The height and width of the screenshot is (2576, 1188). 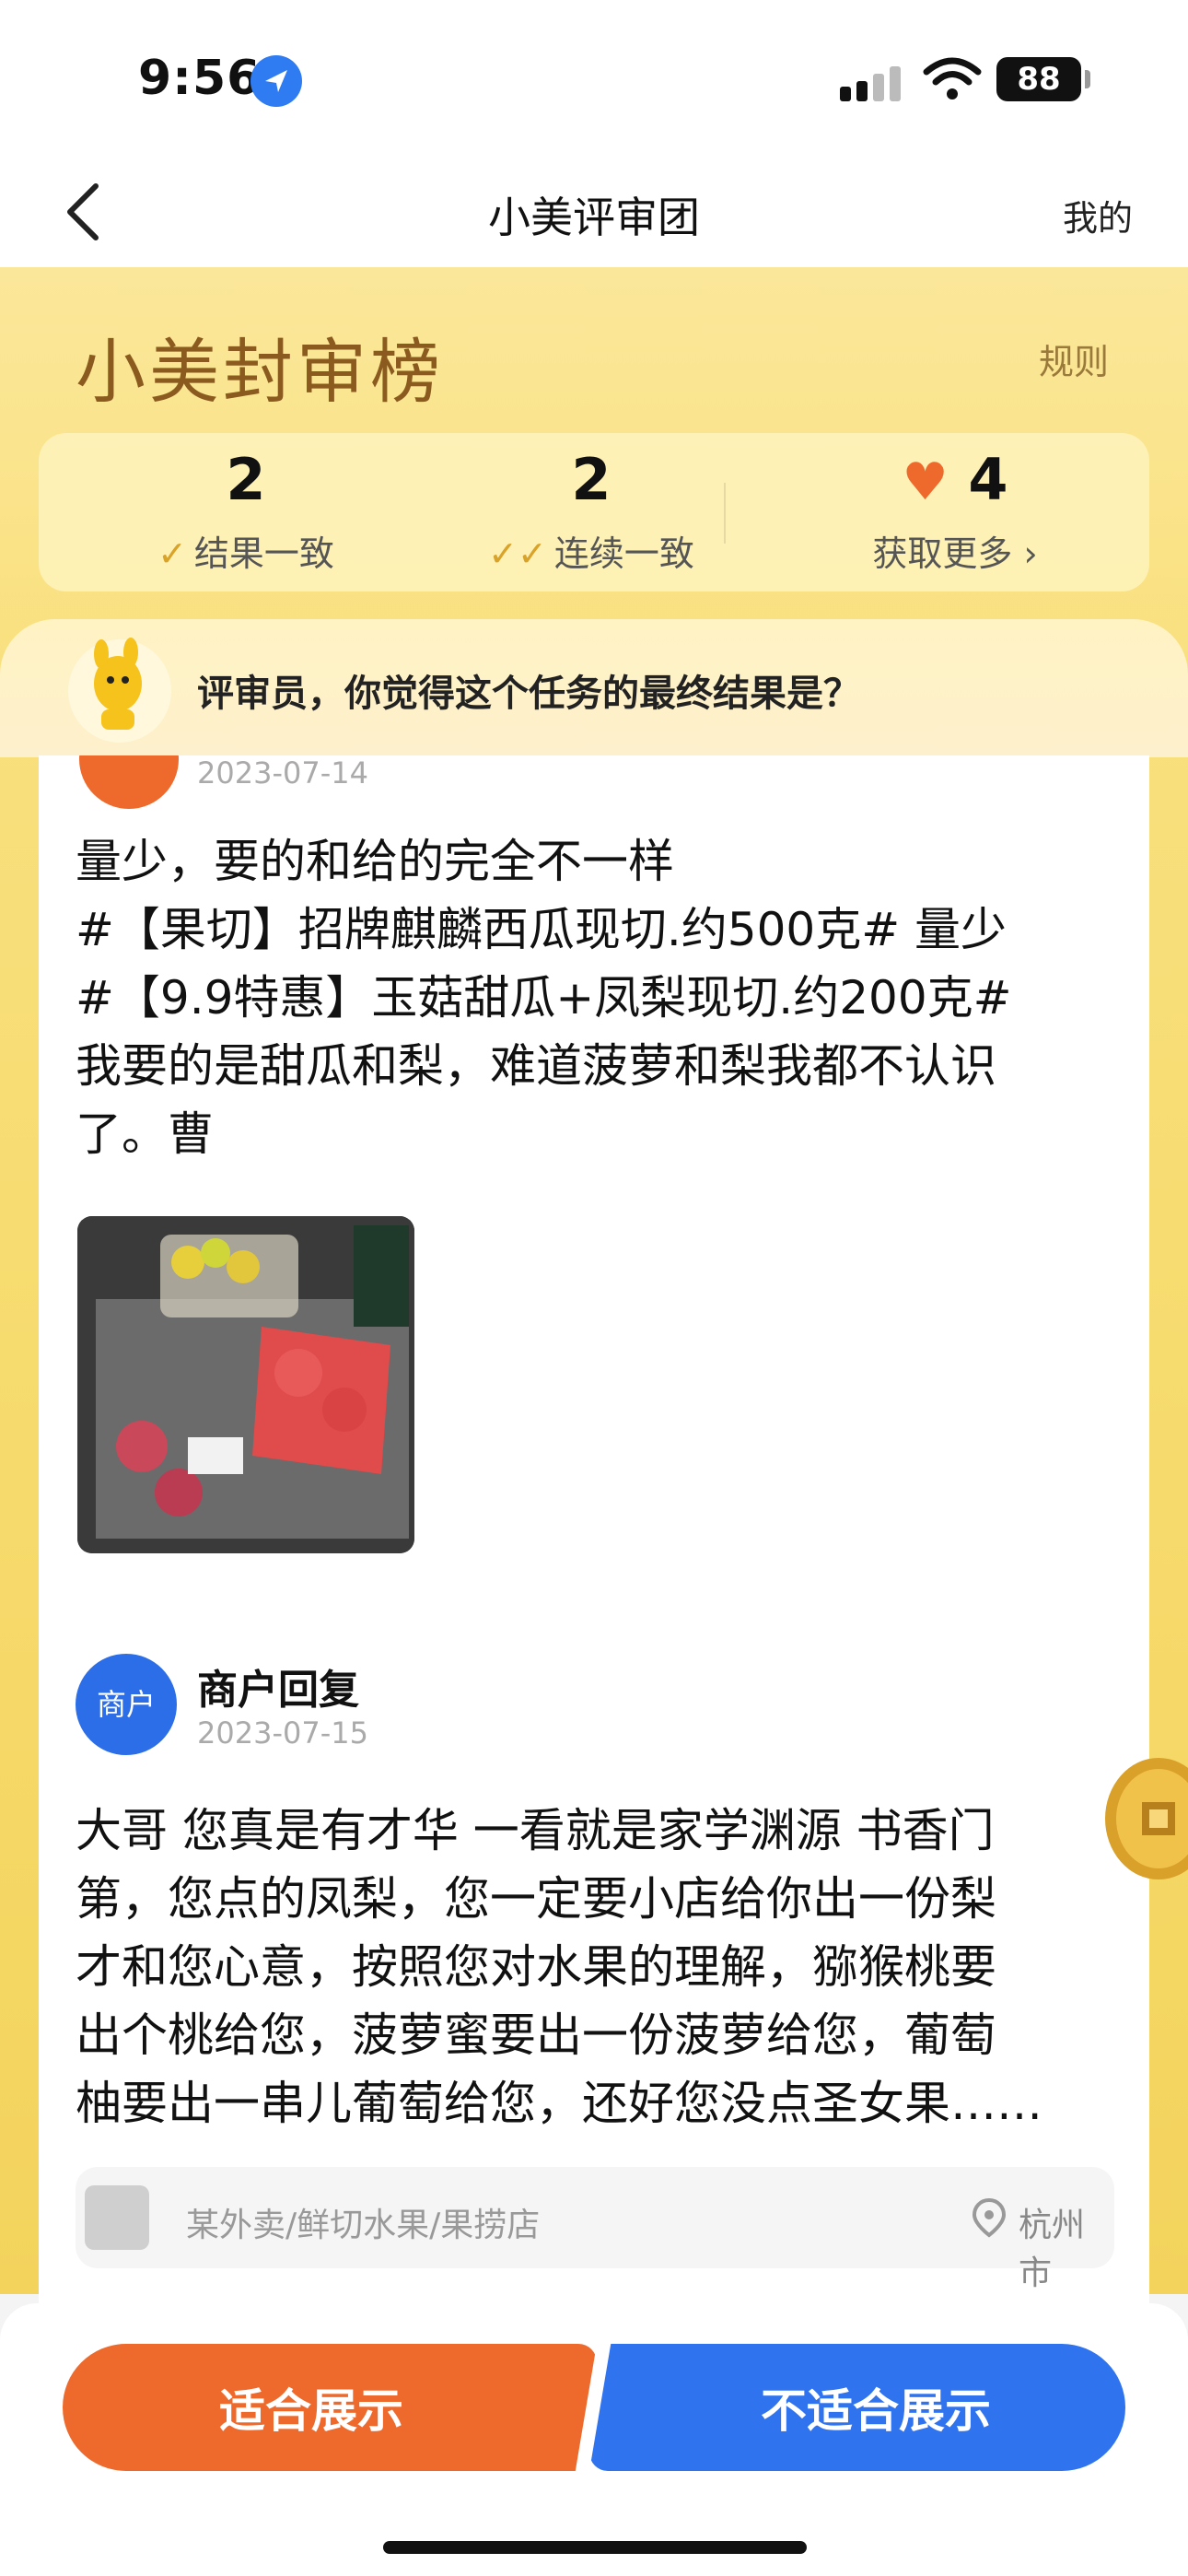 I want to click on reviewer-avatar, so click(x=129, y=782).